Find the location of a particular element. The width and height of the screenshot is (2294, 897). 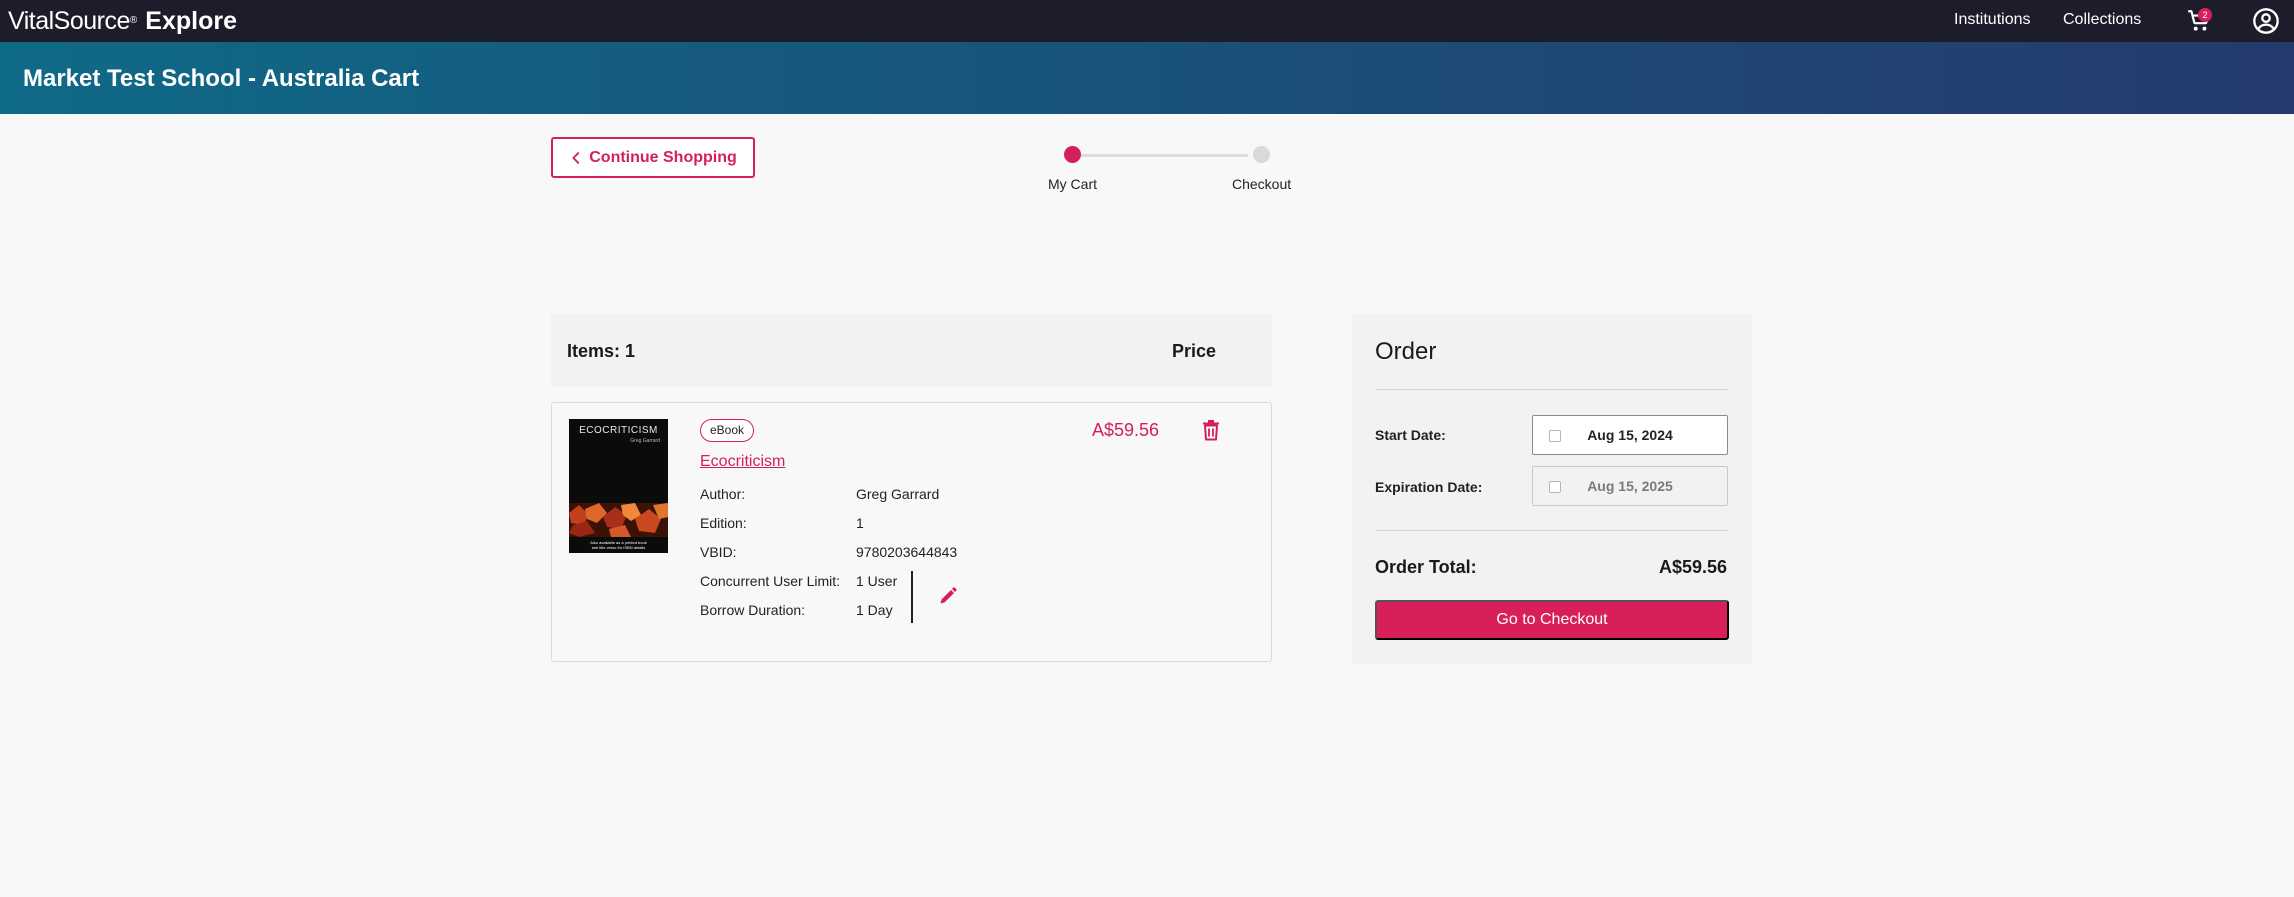

format-badge: eBook is located at coordinates (727, 430).